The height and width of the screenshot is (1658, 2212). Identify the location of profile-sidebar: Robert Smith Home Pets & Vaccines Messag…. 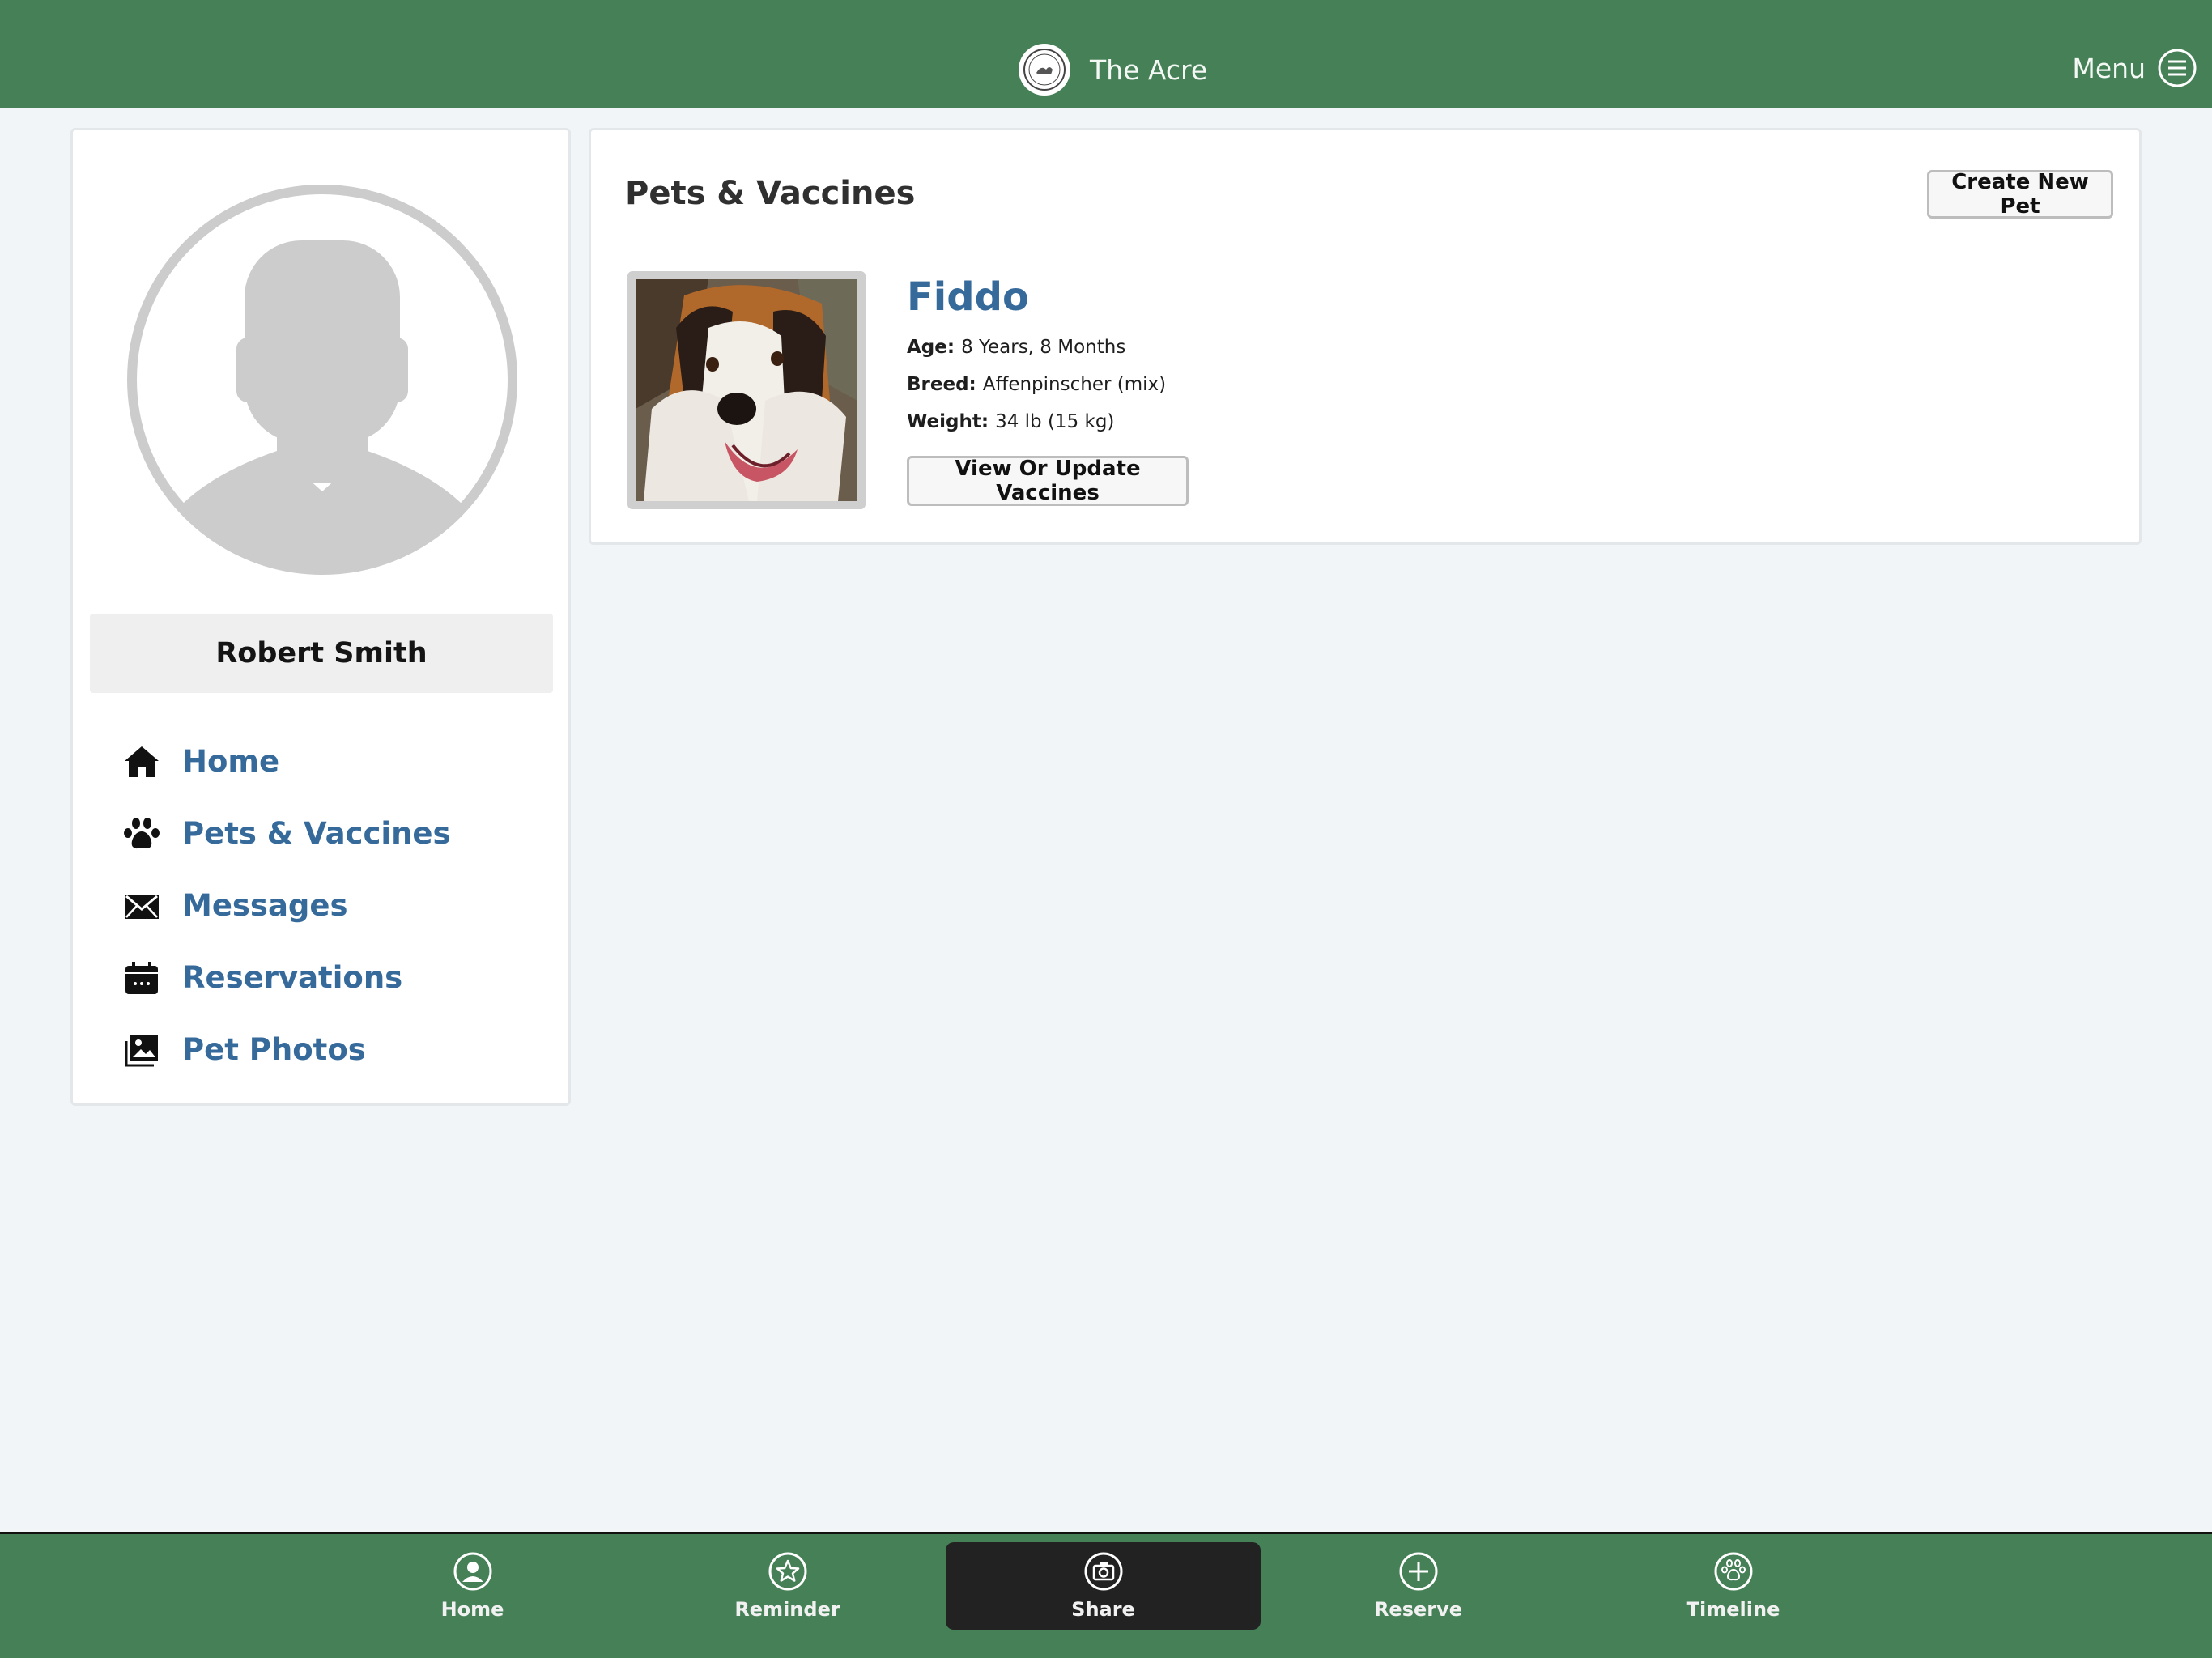
(320, 617).